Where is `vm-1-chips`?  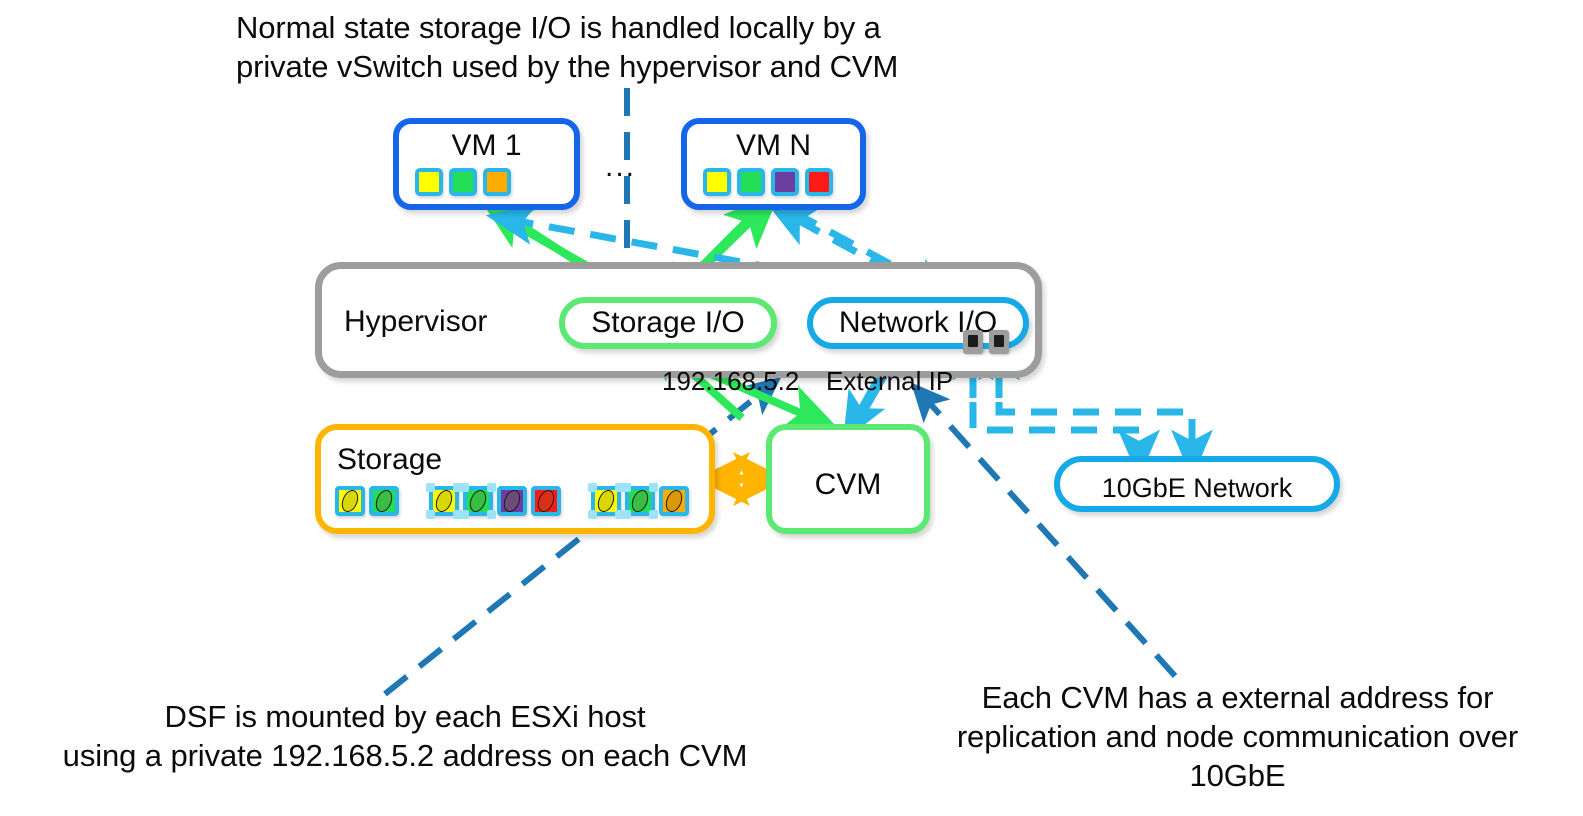 vm-1-chips is located at coordinates (486, 182).